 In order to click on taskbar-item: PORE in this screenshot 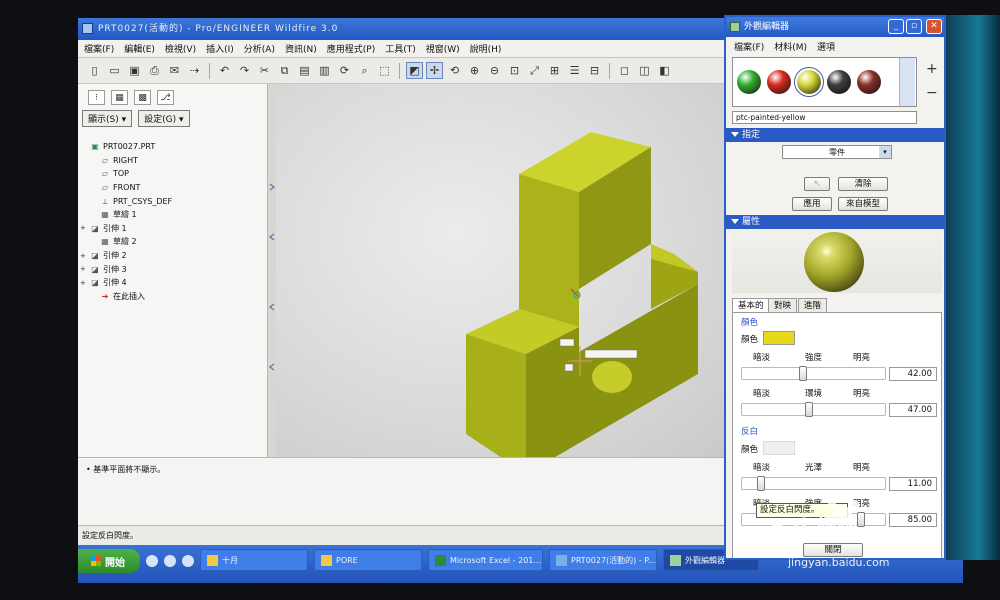, I will do `click(368, 560)`.